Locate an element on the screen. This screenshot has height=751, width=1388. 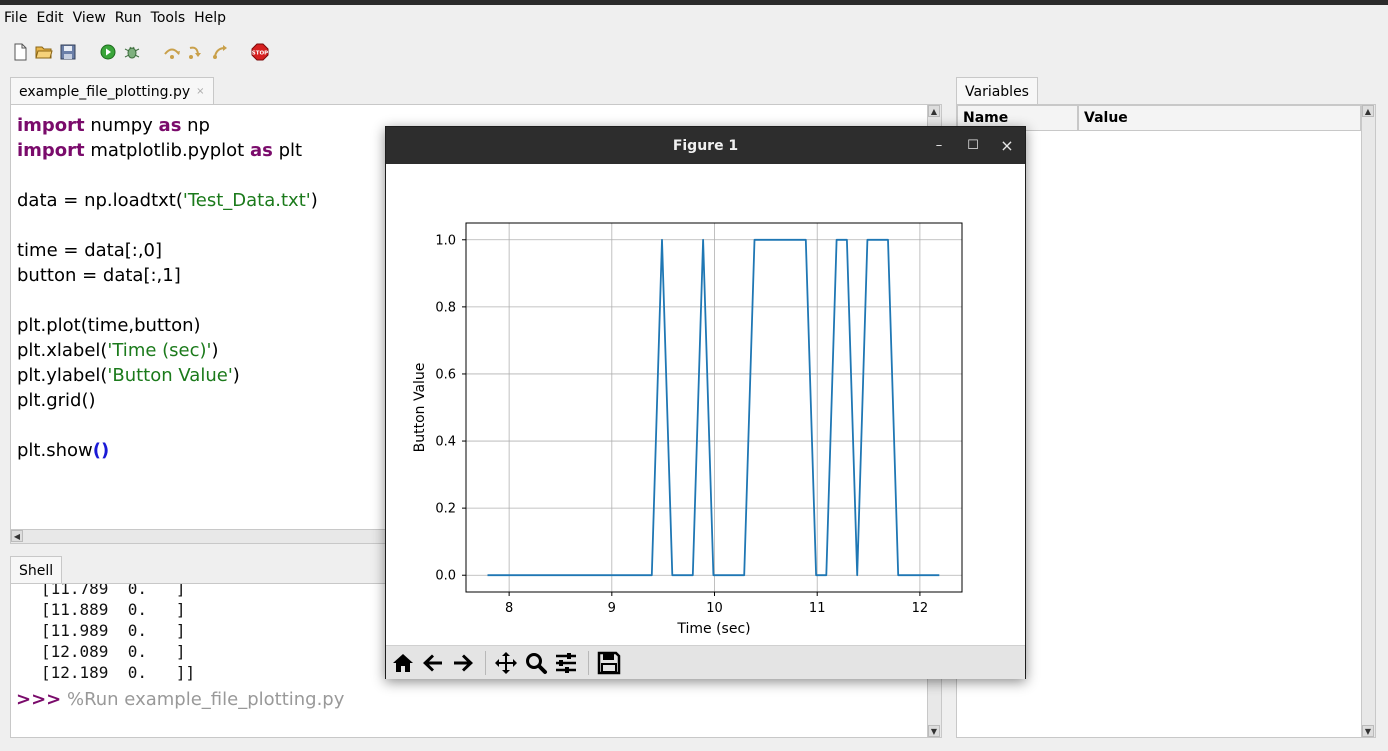
shell-command: %Run example_file_plotting.py is located at coordinates (203, 699).